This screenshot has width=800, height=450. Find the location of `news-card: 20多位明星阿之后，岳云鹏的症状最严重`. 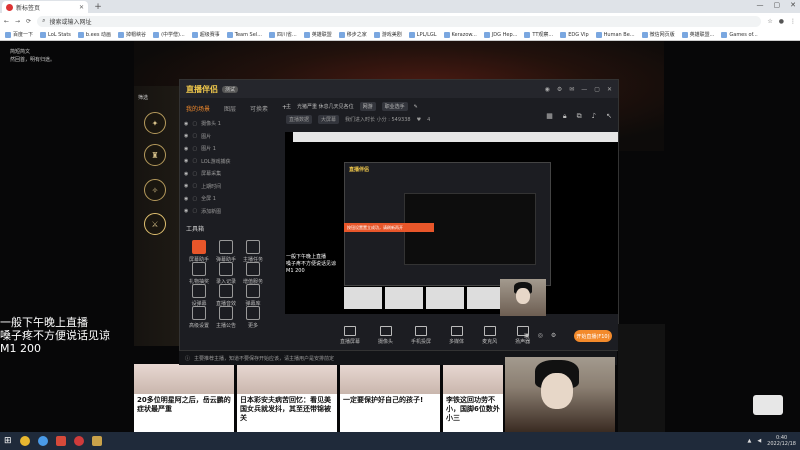

news-card: 20多位明星阿之后，岳云鹏的症状最严重 is located at coordinates (184, 398).